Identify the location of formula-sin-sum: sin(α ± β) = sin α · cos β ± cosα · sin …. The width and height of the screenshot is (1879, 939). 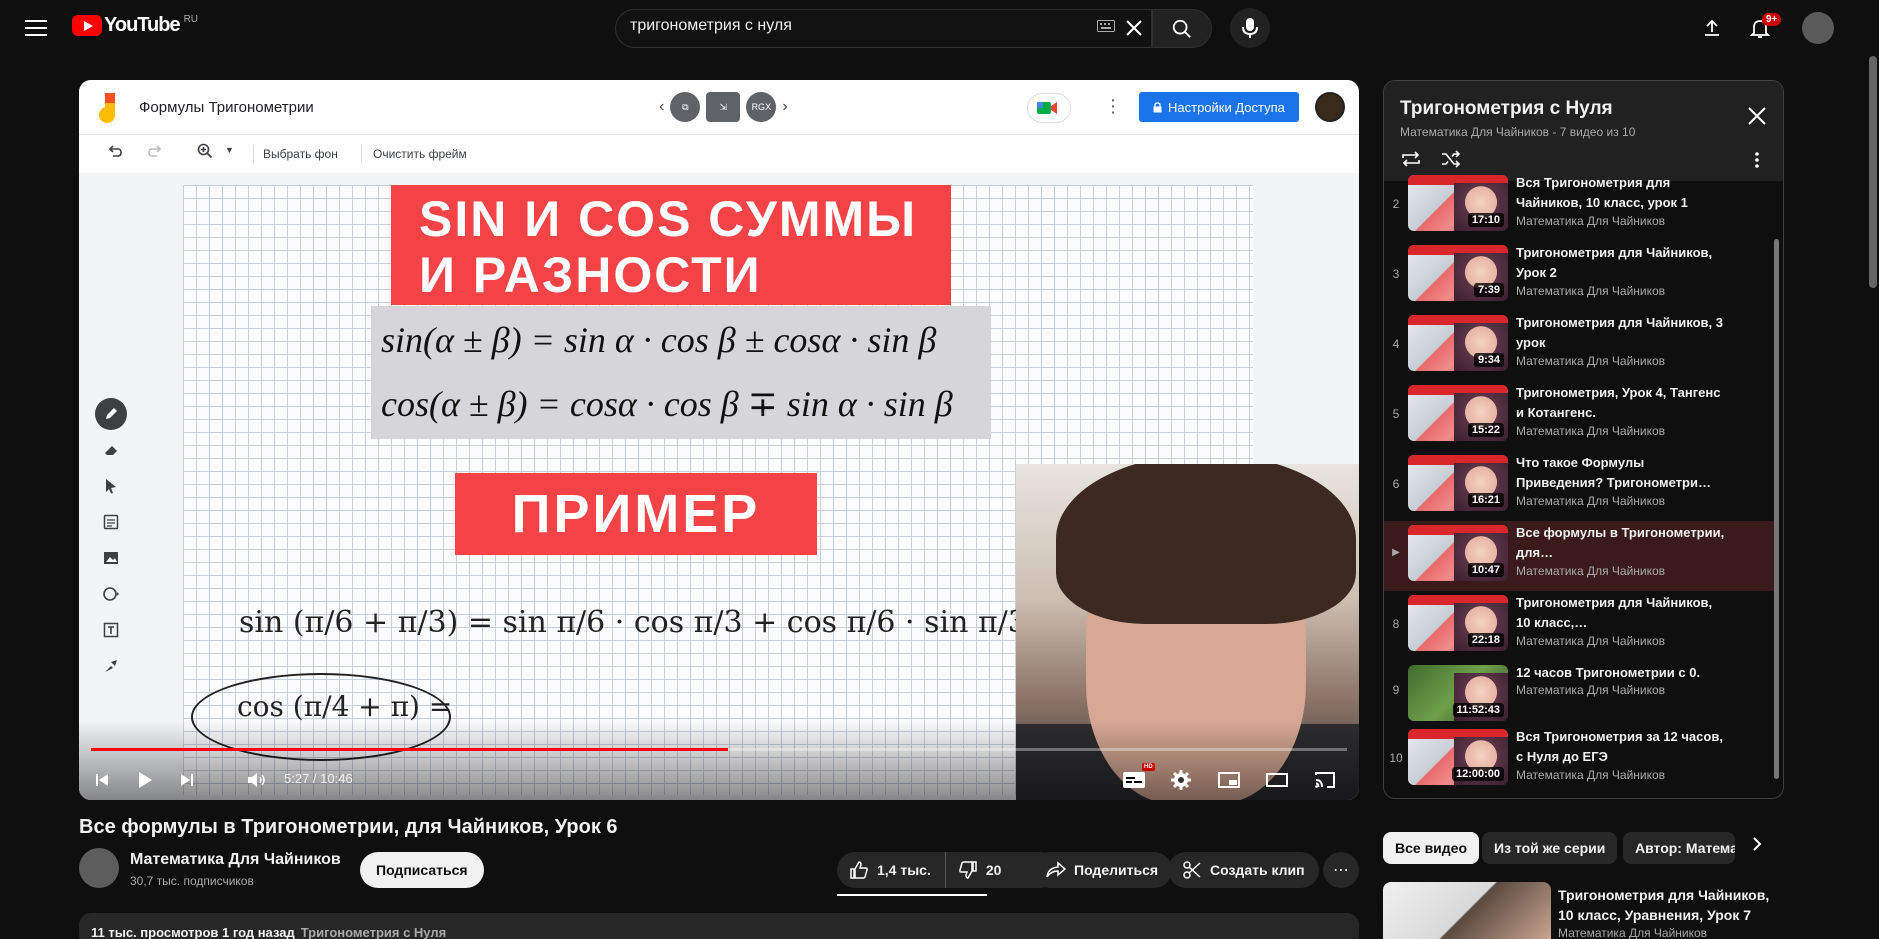
(659, 340).